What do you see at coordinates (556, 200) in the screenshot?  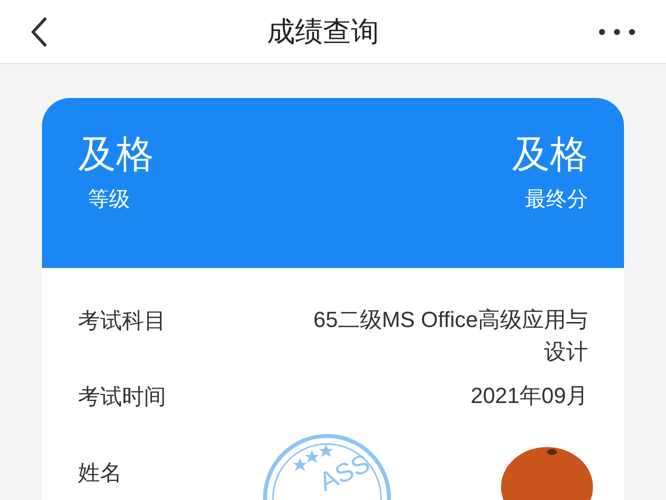 I see `grade-label: 最终分` at bounding box center [556, 200].